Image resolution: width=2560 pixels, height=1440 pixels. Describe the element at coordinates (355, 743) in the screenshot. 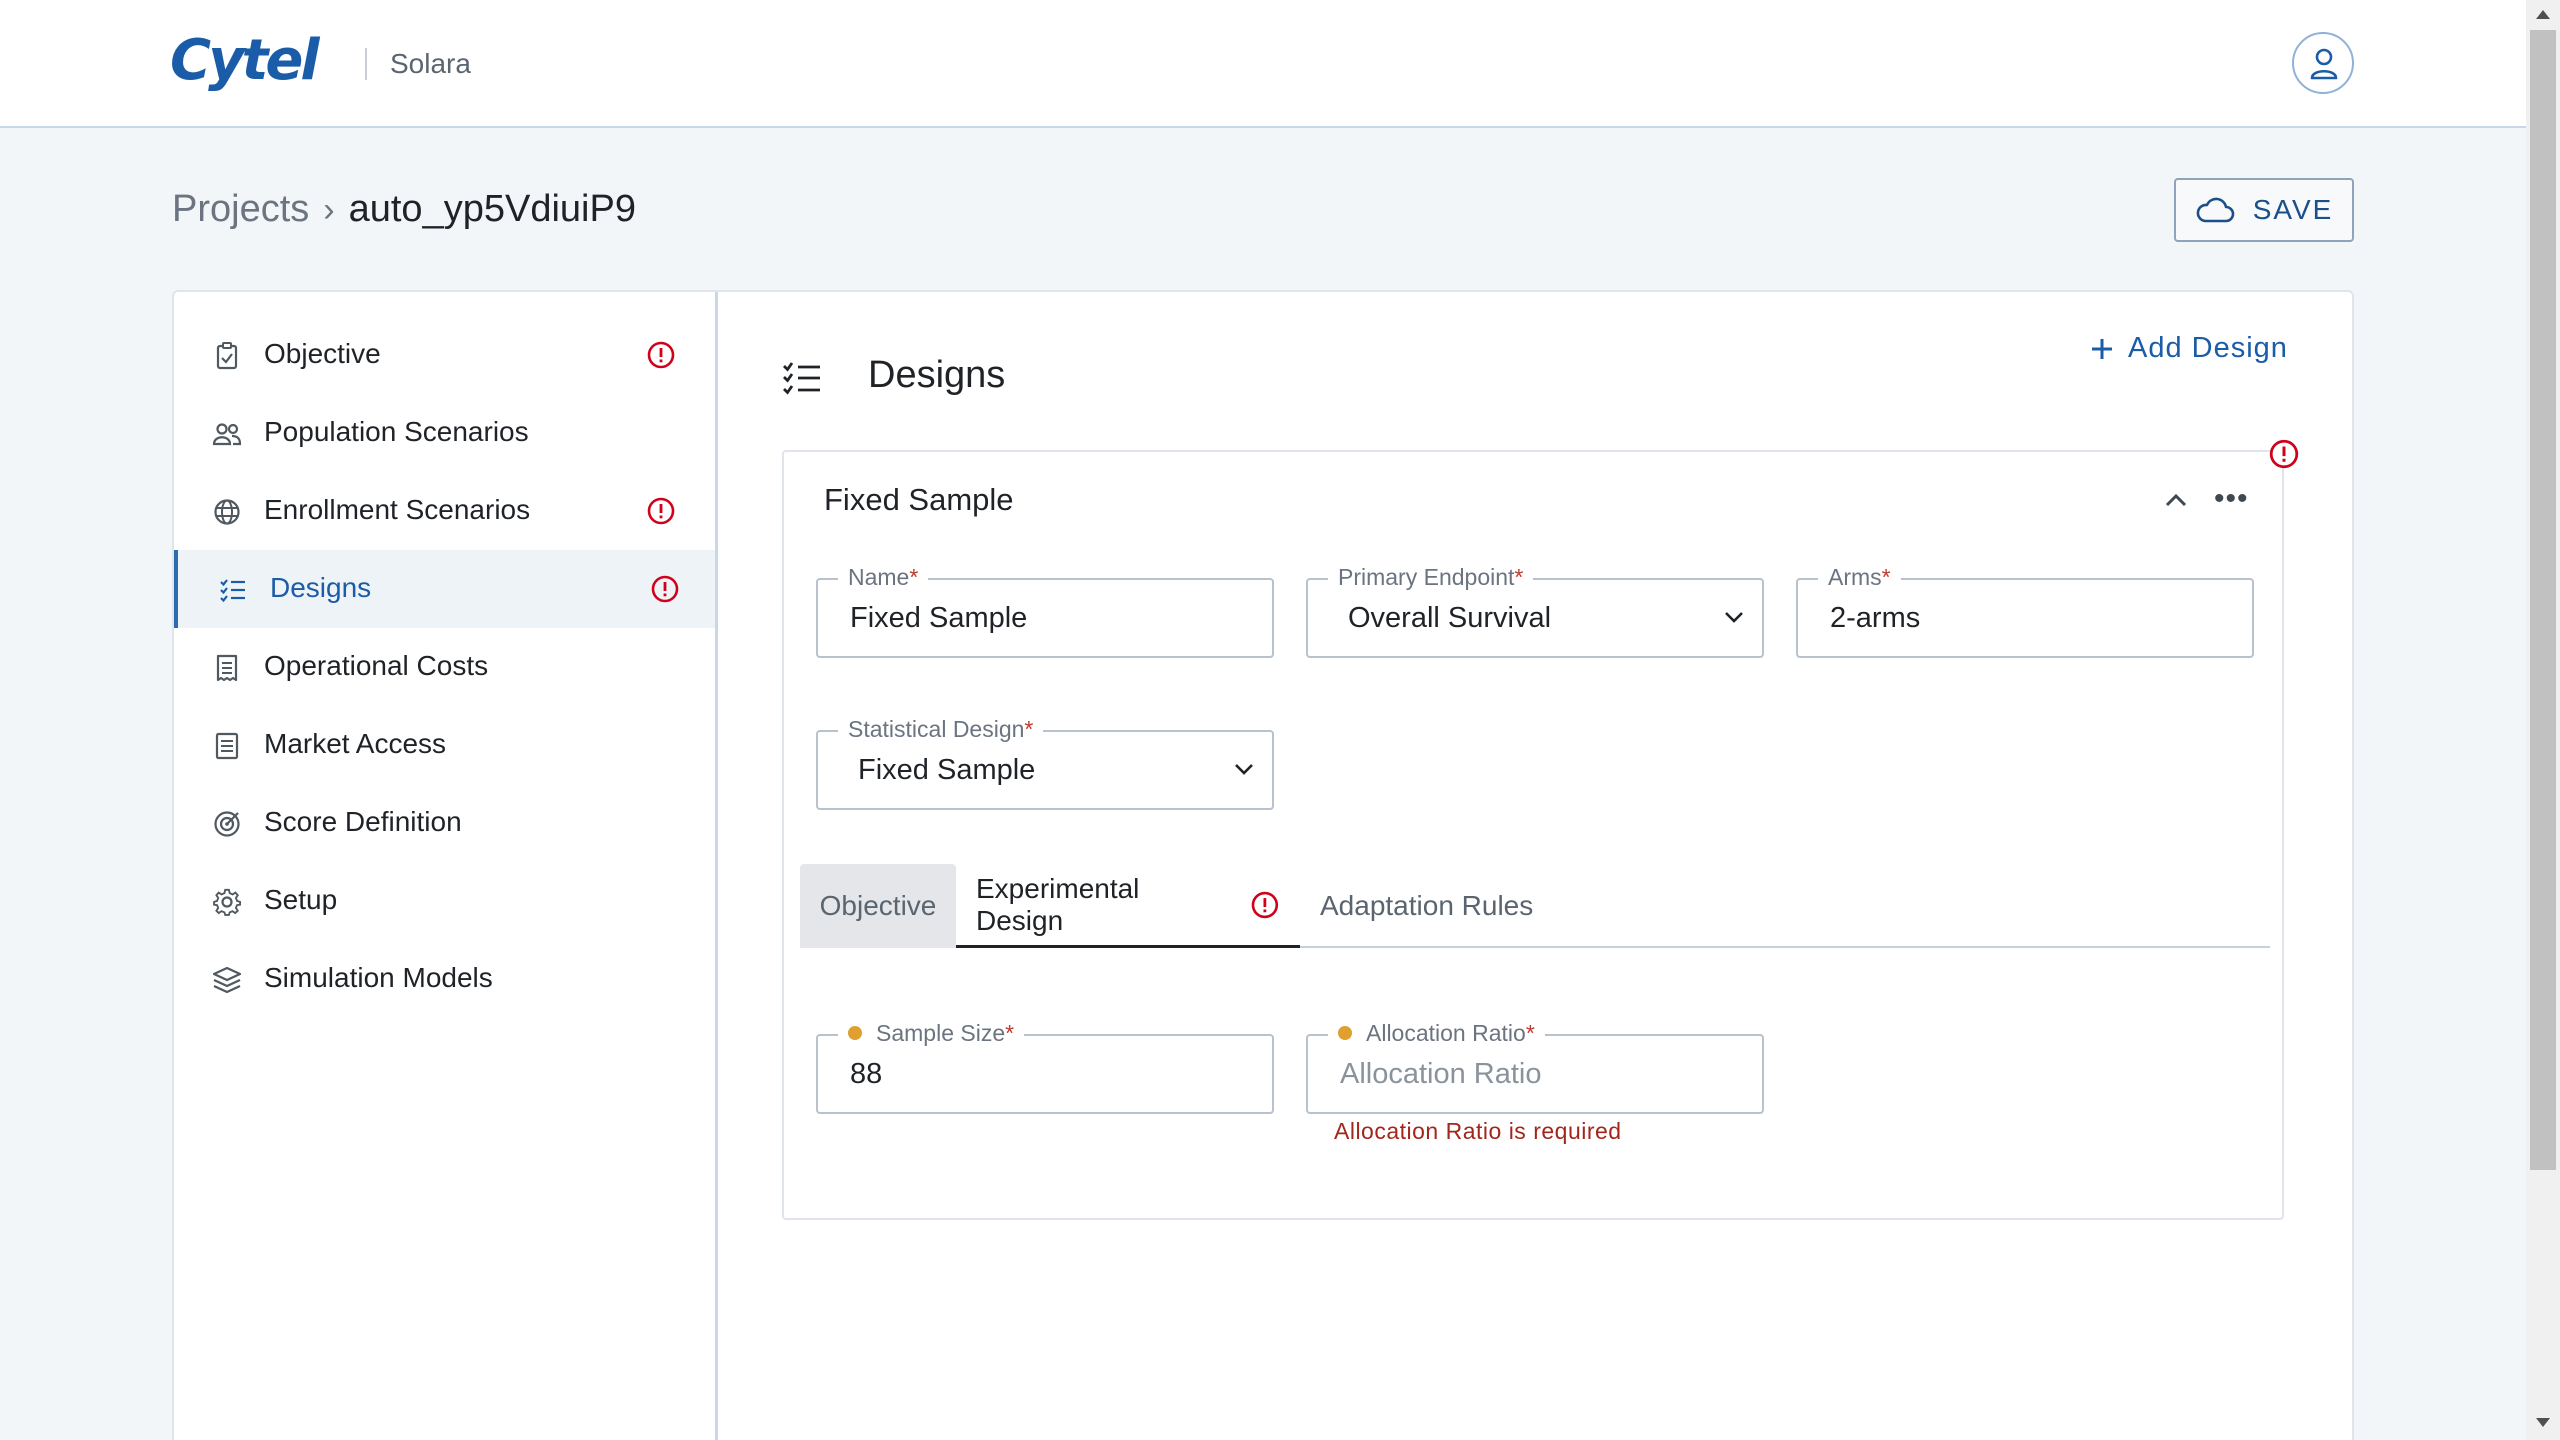

I see `sidebar-item-label: Market Access` at that location.